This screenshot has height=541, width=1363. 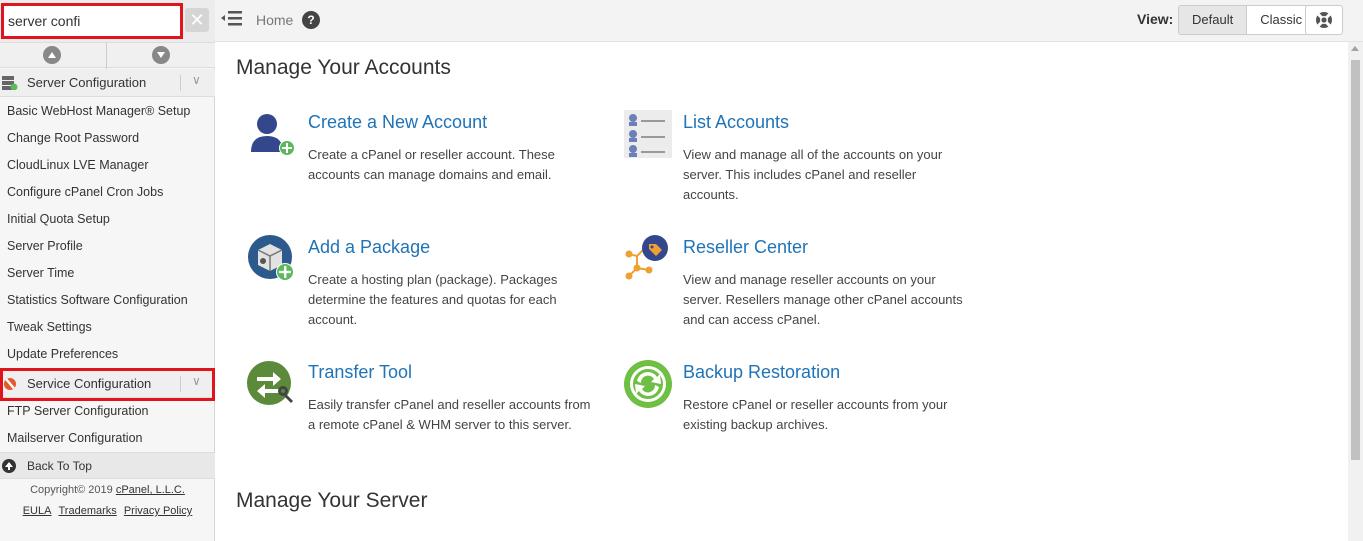 What do you see at coordinates (1213, 20) in the screenshot?
I see `view-default-button: Default` at bounding box center [1213, 20].